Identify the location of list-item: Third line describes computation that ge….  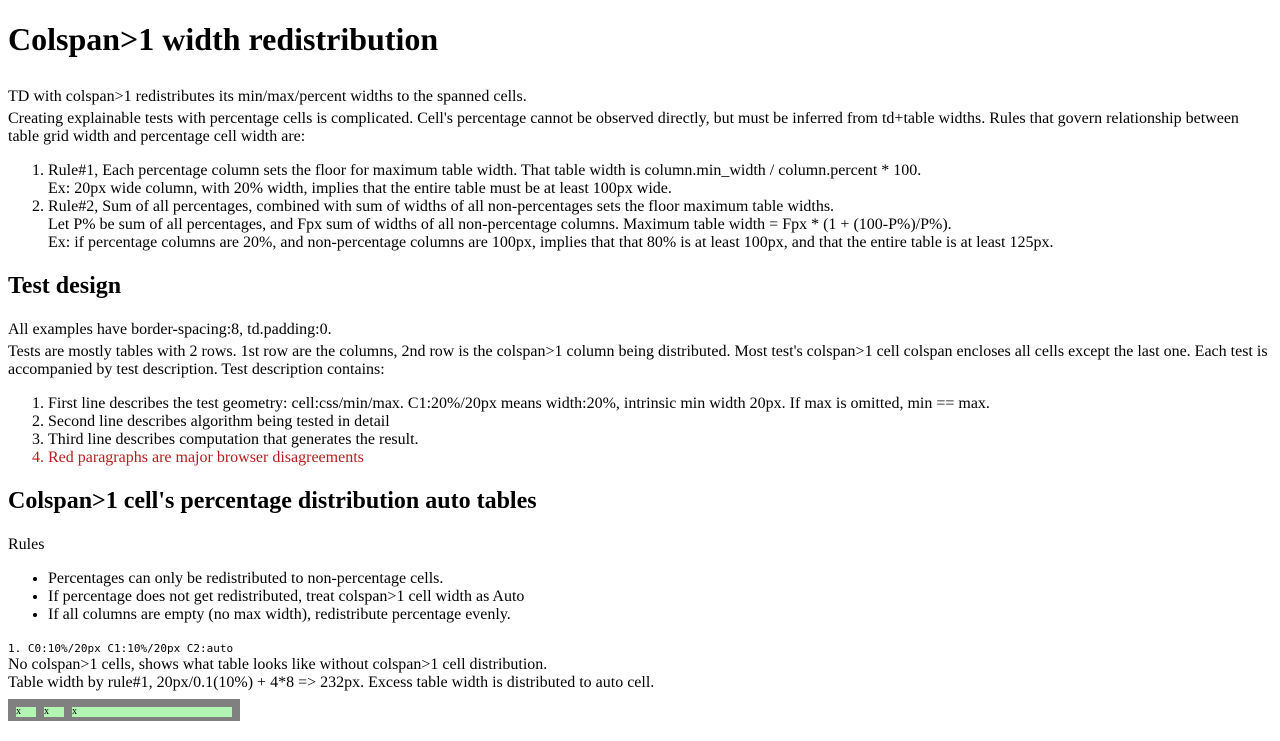
(660, 440).